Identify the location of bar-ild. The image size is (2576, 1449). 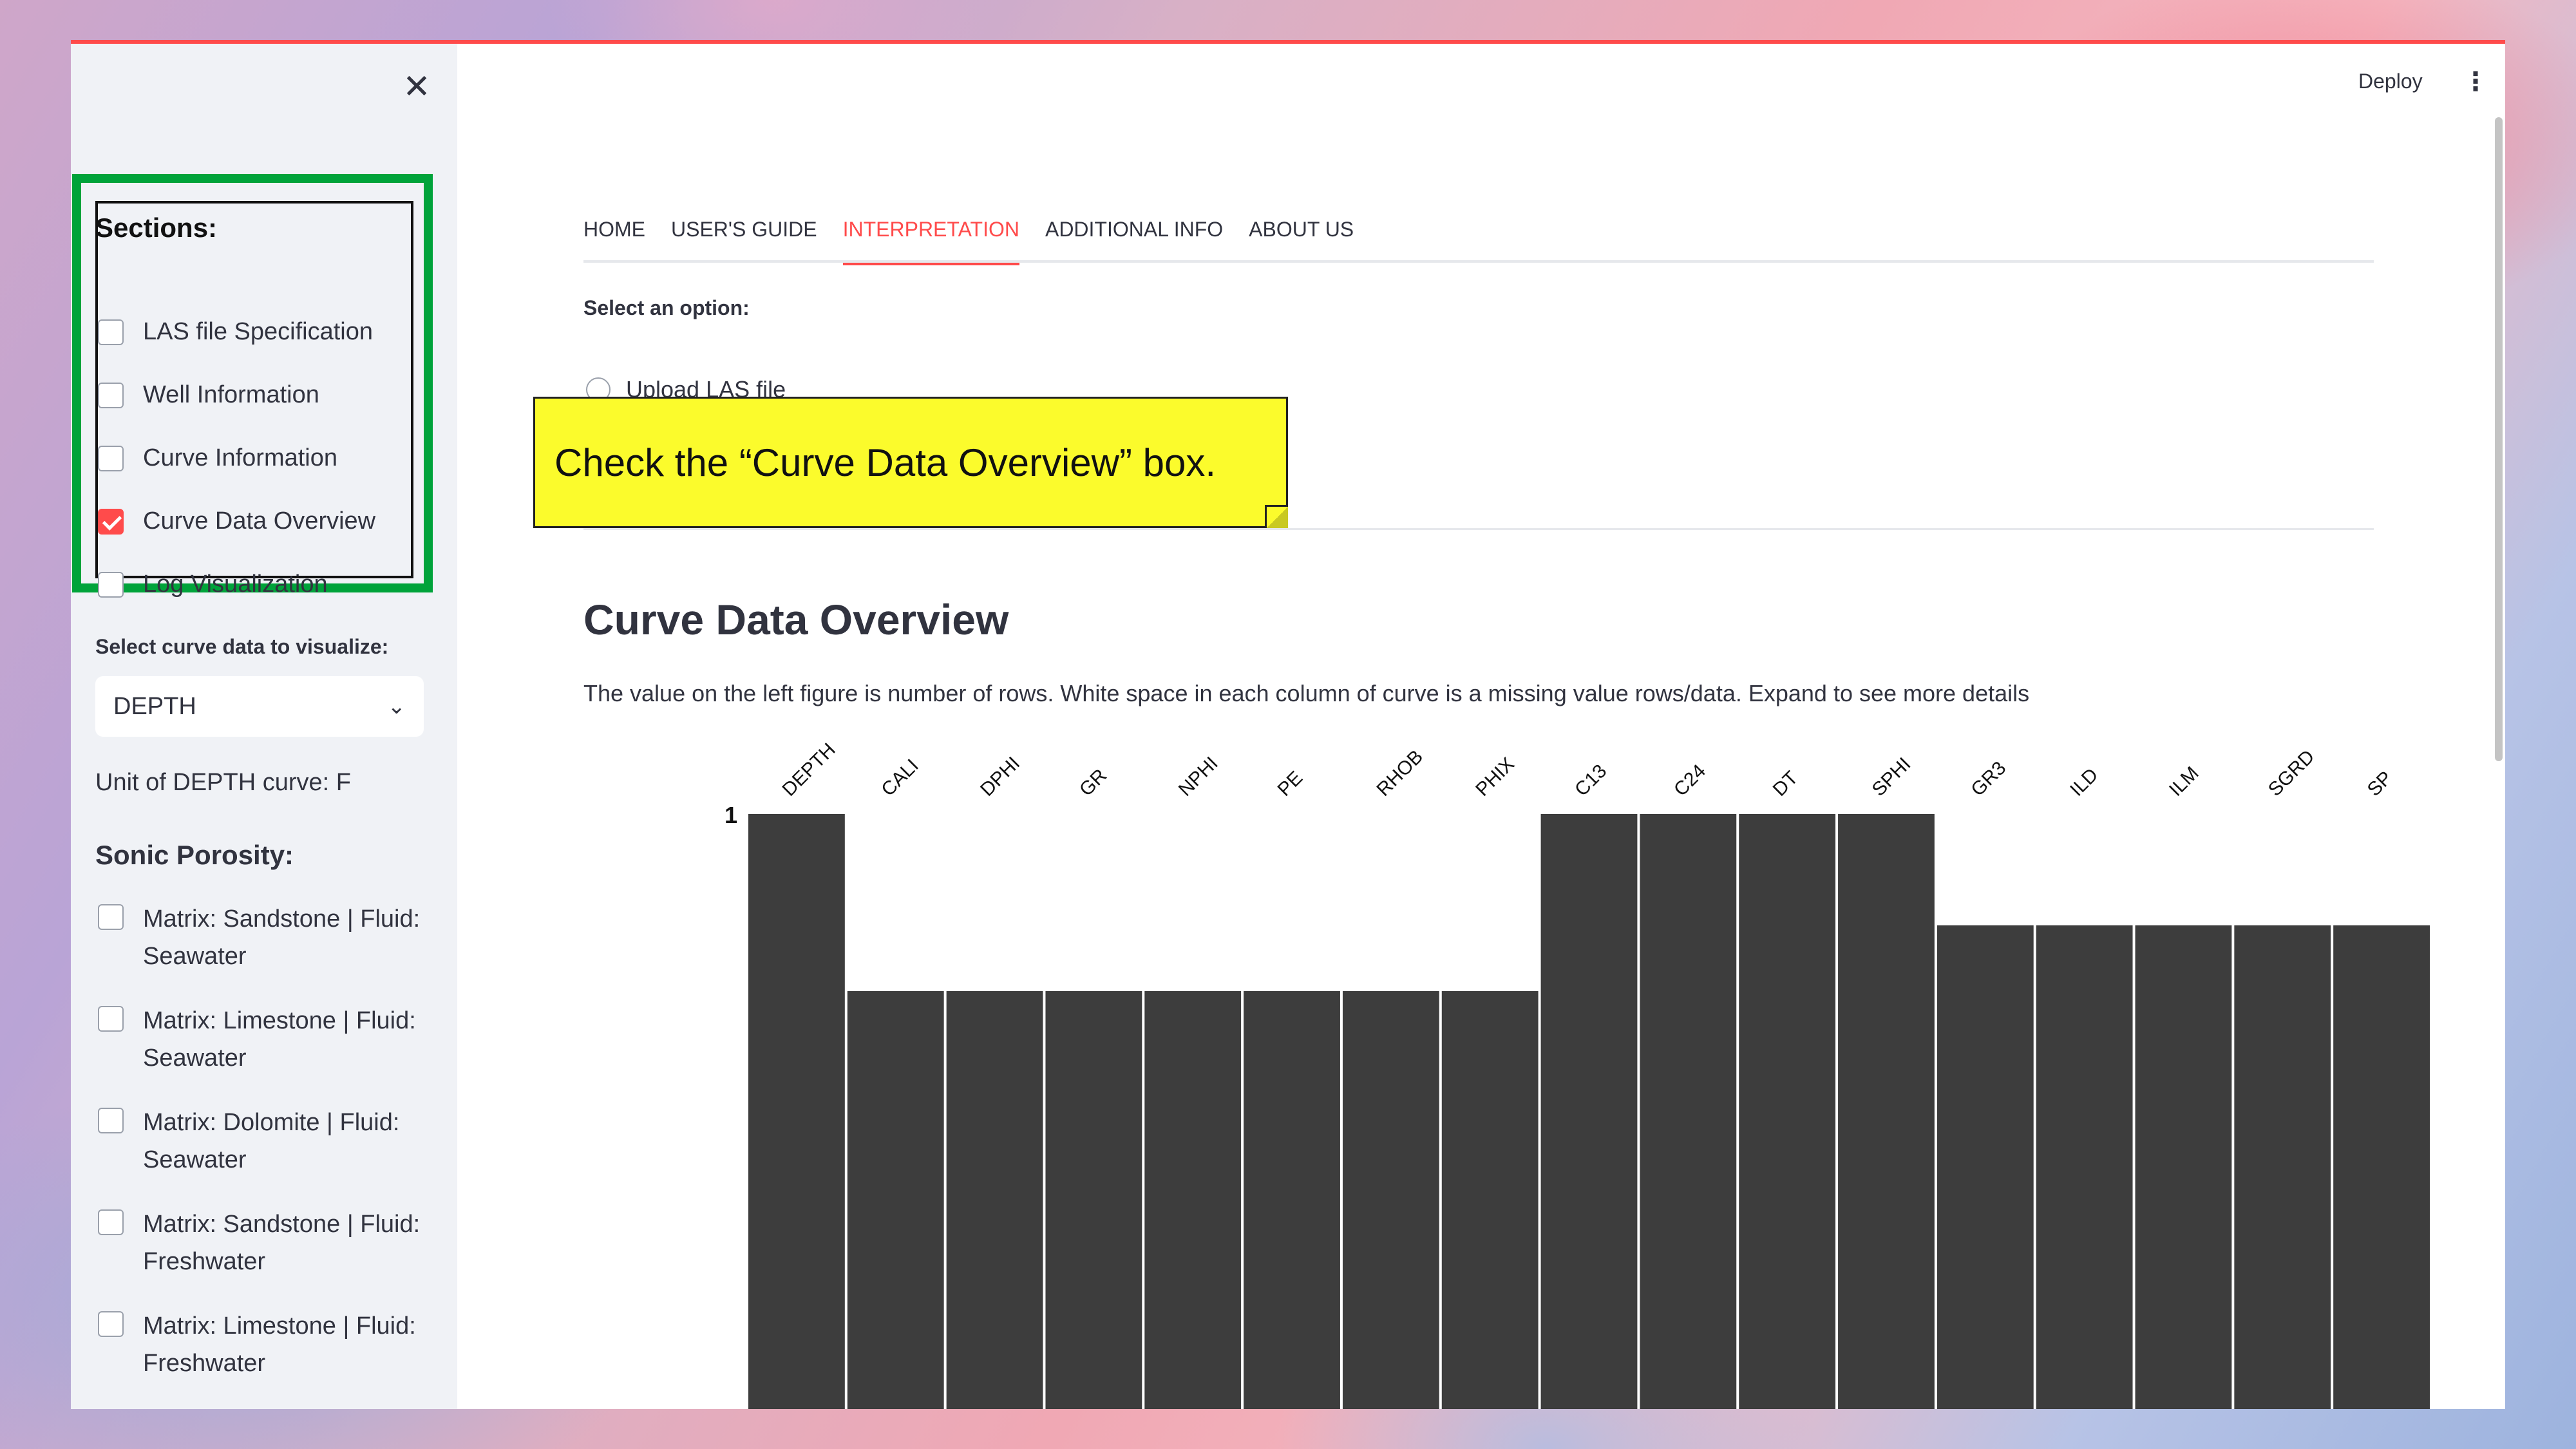
(2084, 1167).